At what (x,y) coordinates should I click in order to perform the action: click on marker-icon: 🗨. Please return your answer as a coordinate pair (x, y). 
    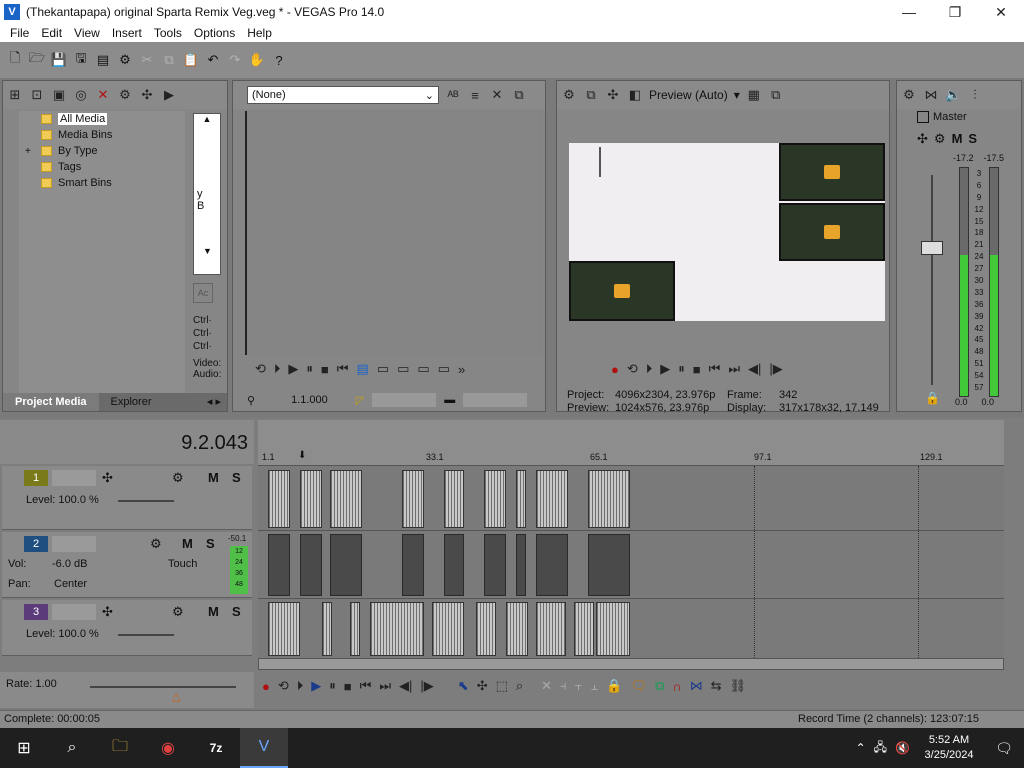
    Looking at the image, I should click on (639, 686).